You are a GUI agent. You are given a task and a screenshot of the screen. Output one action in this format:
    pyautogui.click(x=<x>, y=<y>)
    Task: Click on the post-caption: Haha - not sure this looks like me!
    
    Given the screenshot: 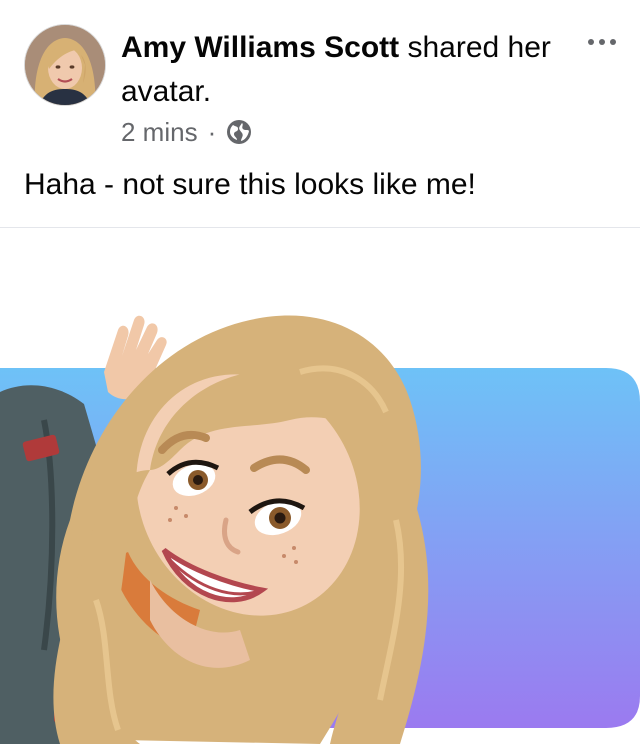 What is the action you would take?
    pyautogui.click(x=250, y=184)
    